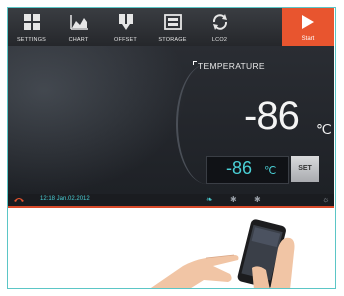  Describe the element at coordinates (195, 63) in the screenshot. I see `corner-mark-icon` at that location.